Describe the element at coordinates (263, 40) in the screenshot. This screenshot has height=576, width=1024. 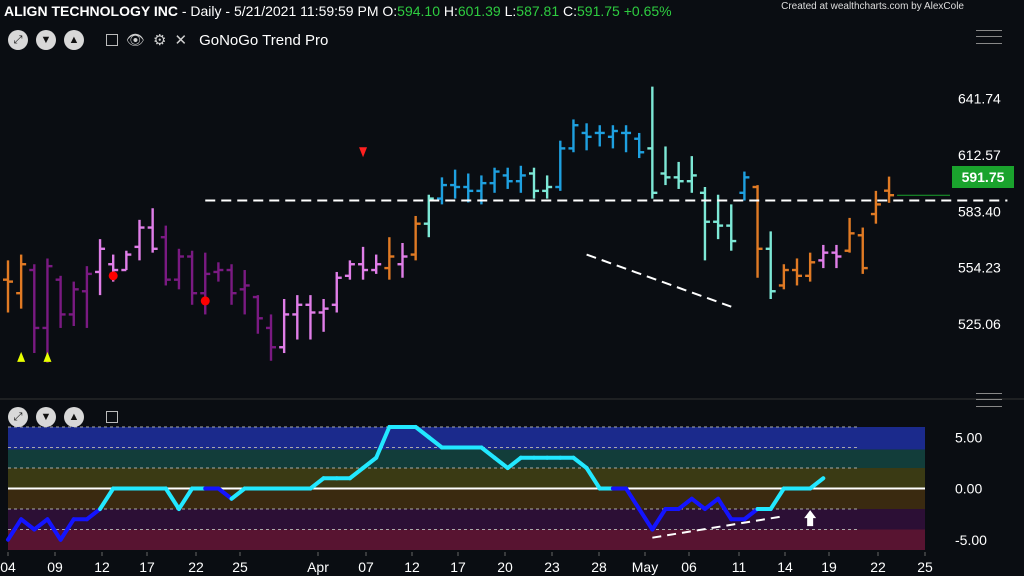
I see `indicator-name: GoNoGo Trend Pro` at that location.